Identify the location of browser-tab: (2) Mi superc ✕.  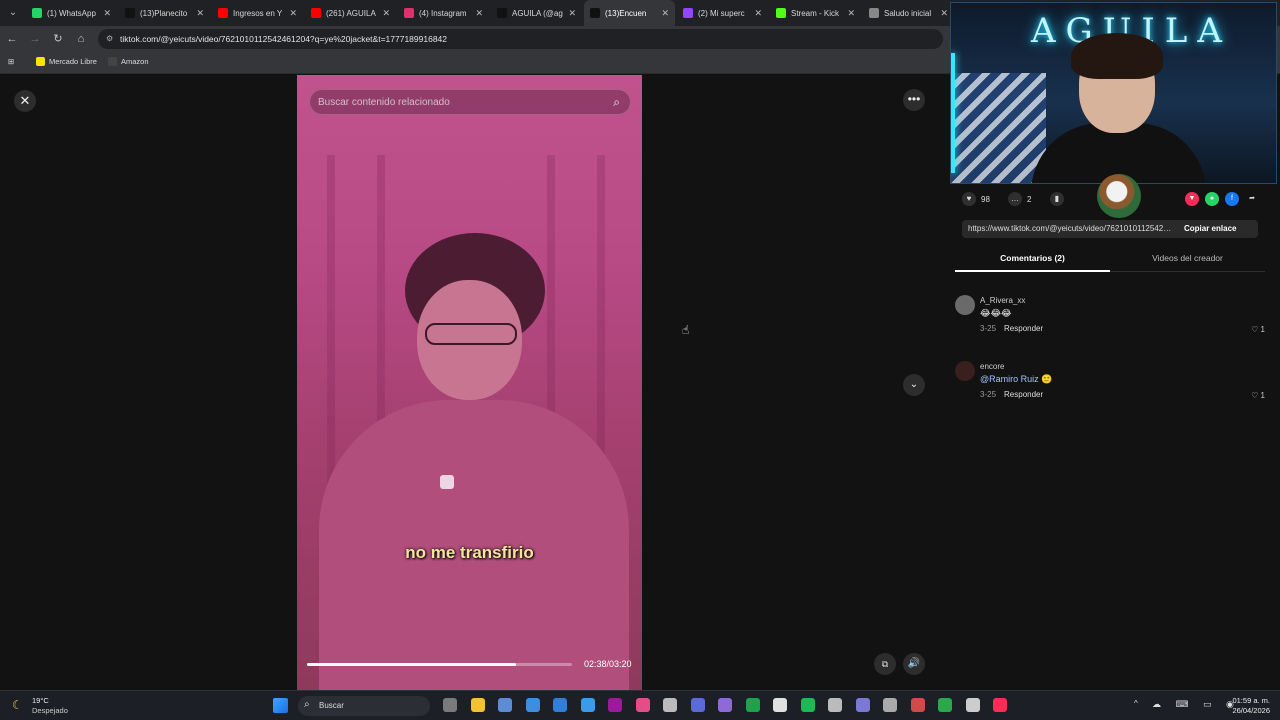
(722, 13).